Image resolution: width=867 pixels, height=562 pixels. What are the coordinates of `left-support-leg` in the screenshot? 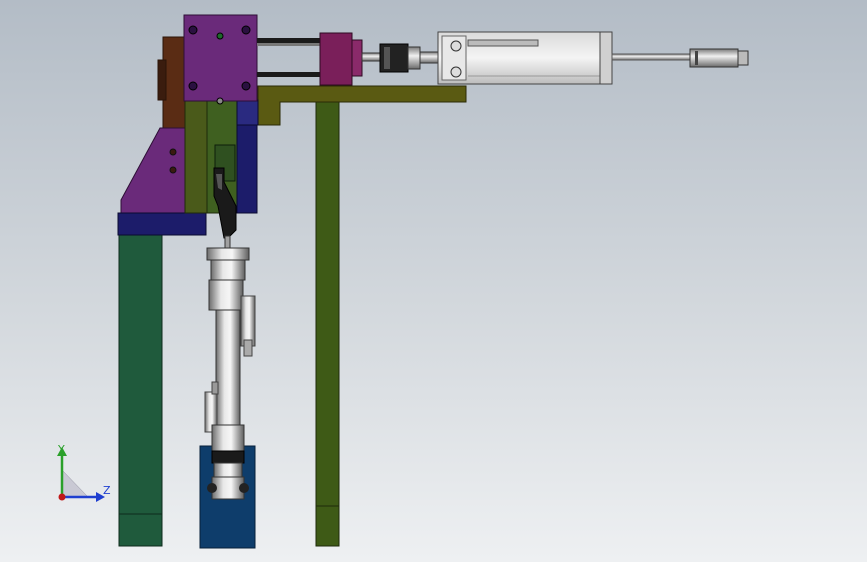 It's located at (140, 389).